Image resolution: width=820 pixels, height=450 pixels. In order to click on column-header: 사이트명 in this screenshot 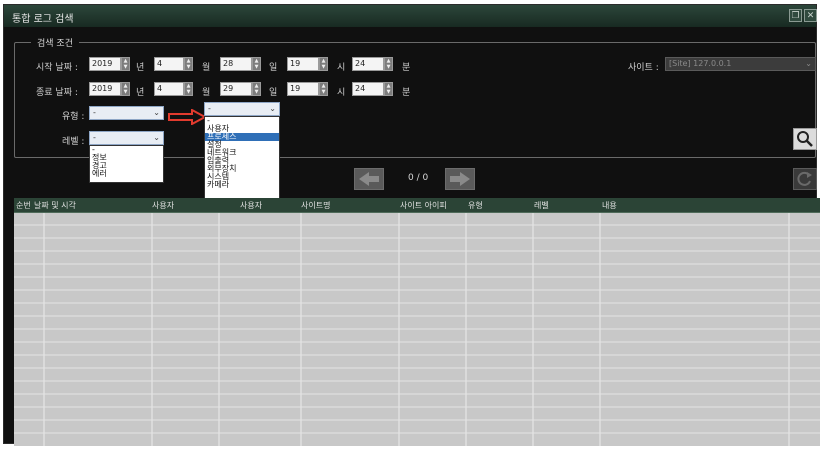, I will do `click(315, 205)`.